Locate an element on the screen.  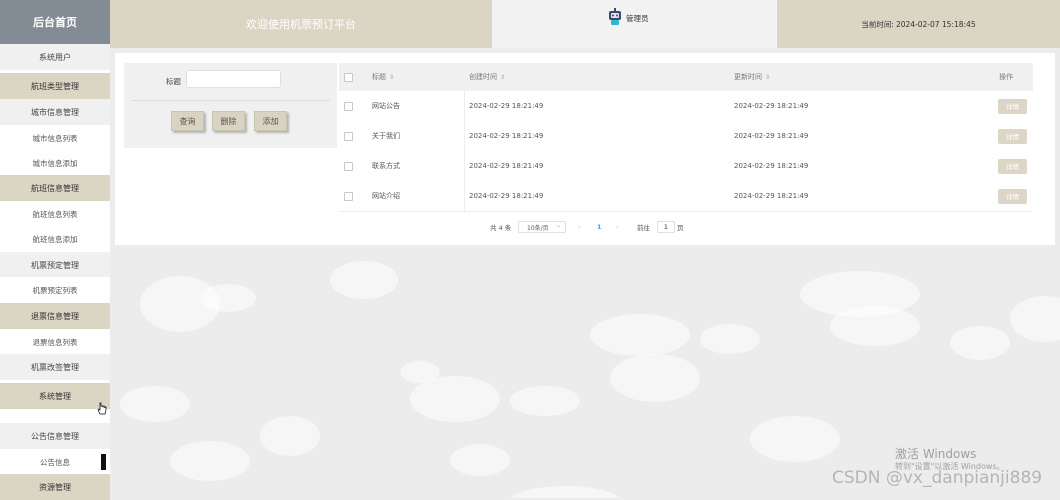
sidebar-item: 系统用户 is located at coordinates (55, 57).